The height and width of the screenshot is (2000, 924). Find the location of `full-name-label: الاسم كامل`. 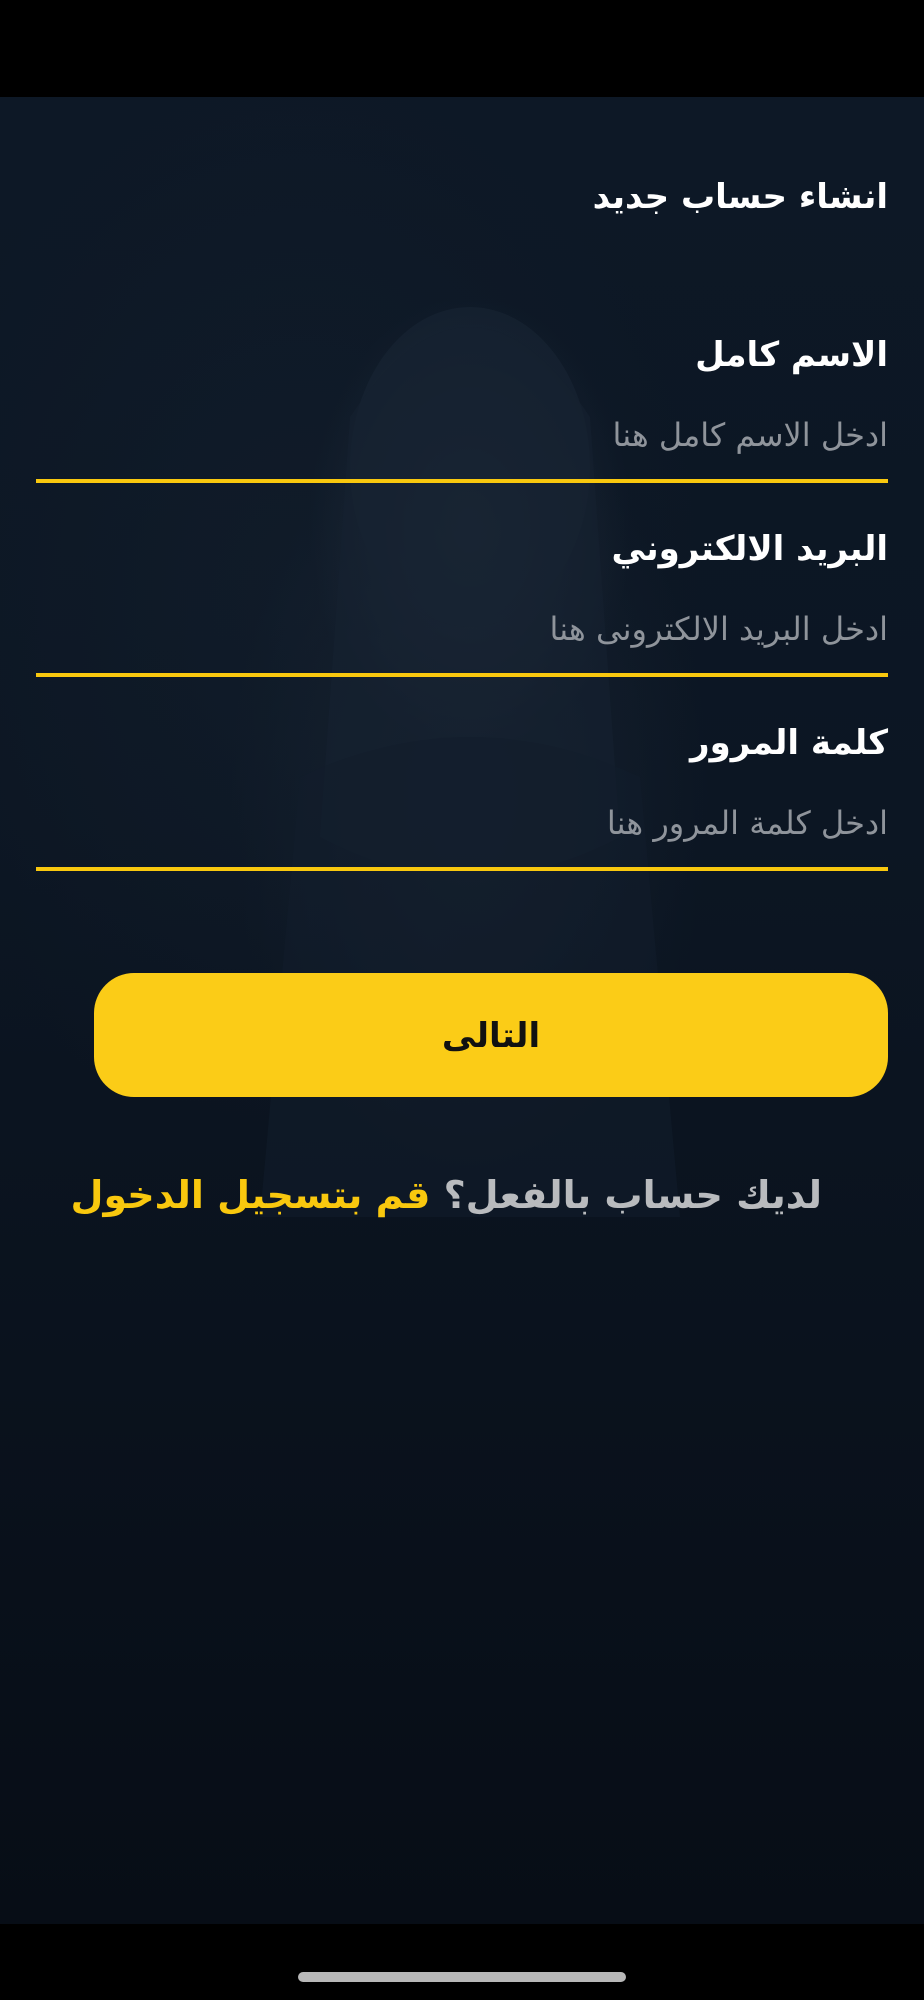

full-name-label: الاسم كامل is located at coordinates (791, 355).